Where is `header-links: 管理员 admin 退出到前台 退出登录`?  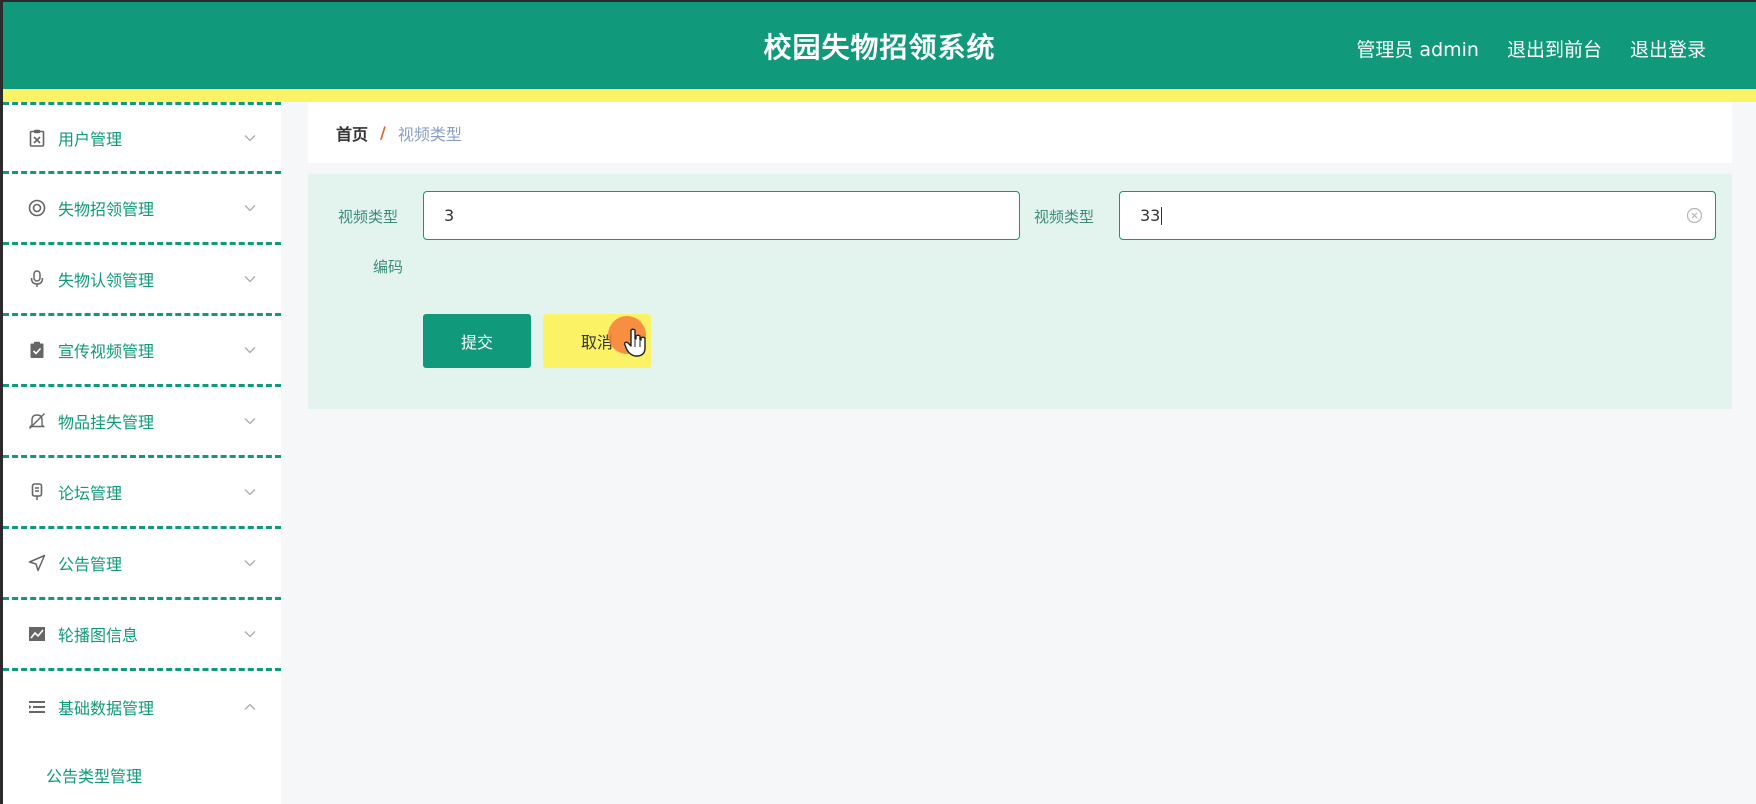 header-links: 管理员 admin 退出到前台 退出登录 is located at coordinates (1531, 48).